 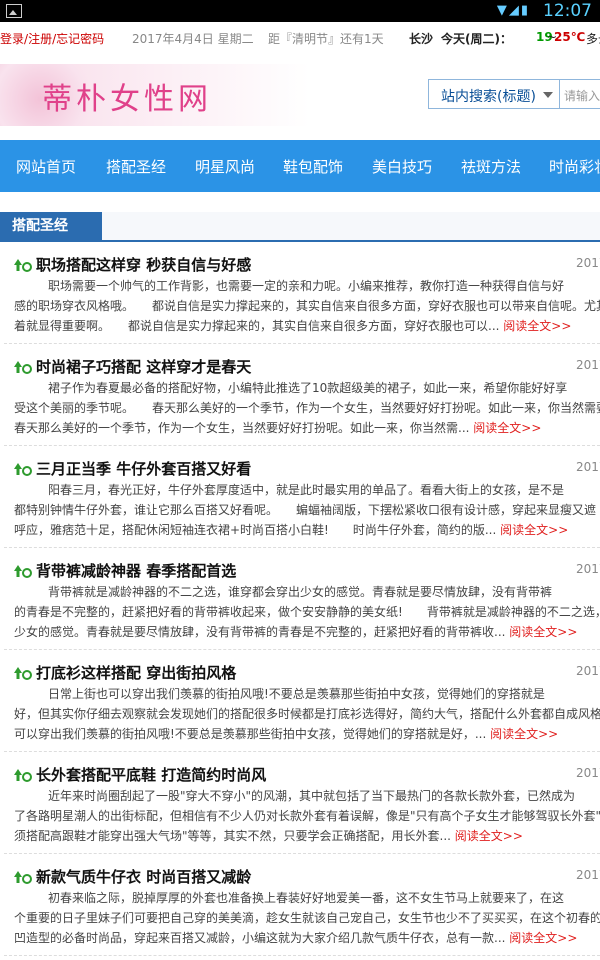 What do you see at coordinates (80, 39) in the screenshot?
I see `forgot-password-link: 忘记密码` at bounding box center [80, 39].